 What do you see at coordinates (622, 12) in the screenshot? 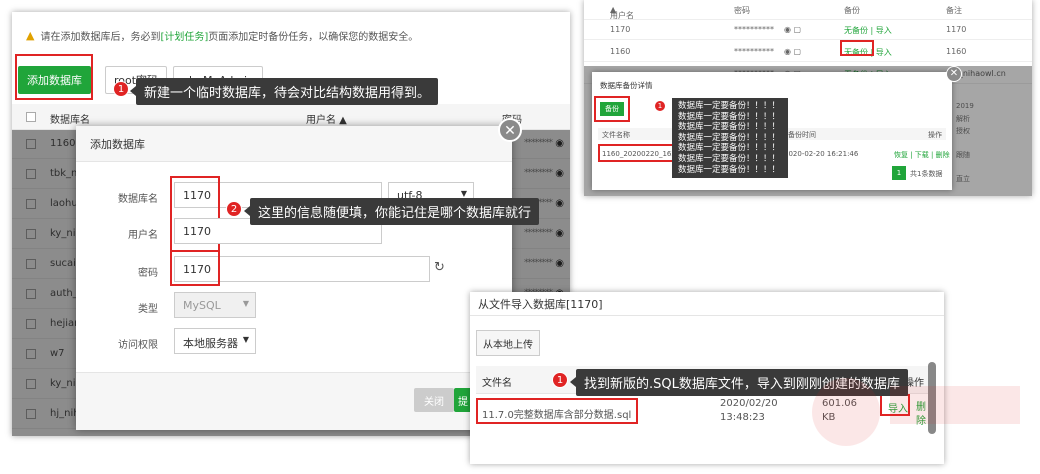
I see `header-user: 用户名 ▲` at bounding box center [622, 12].